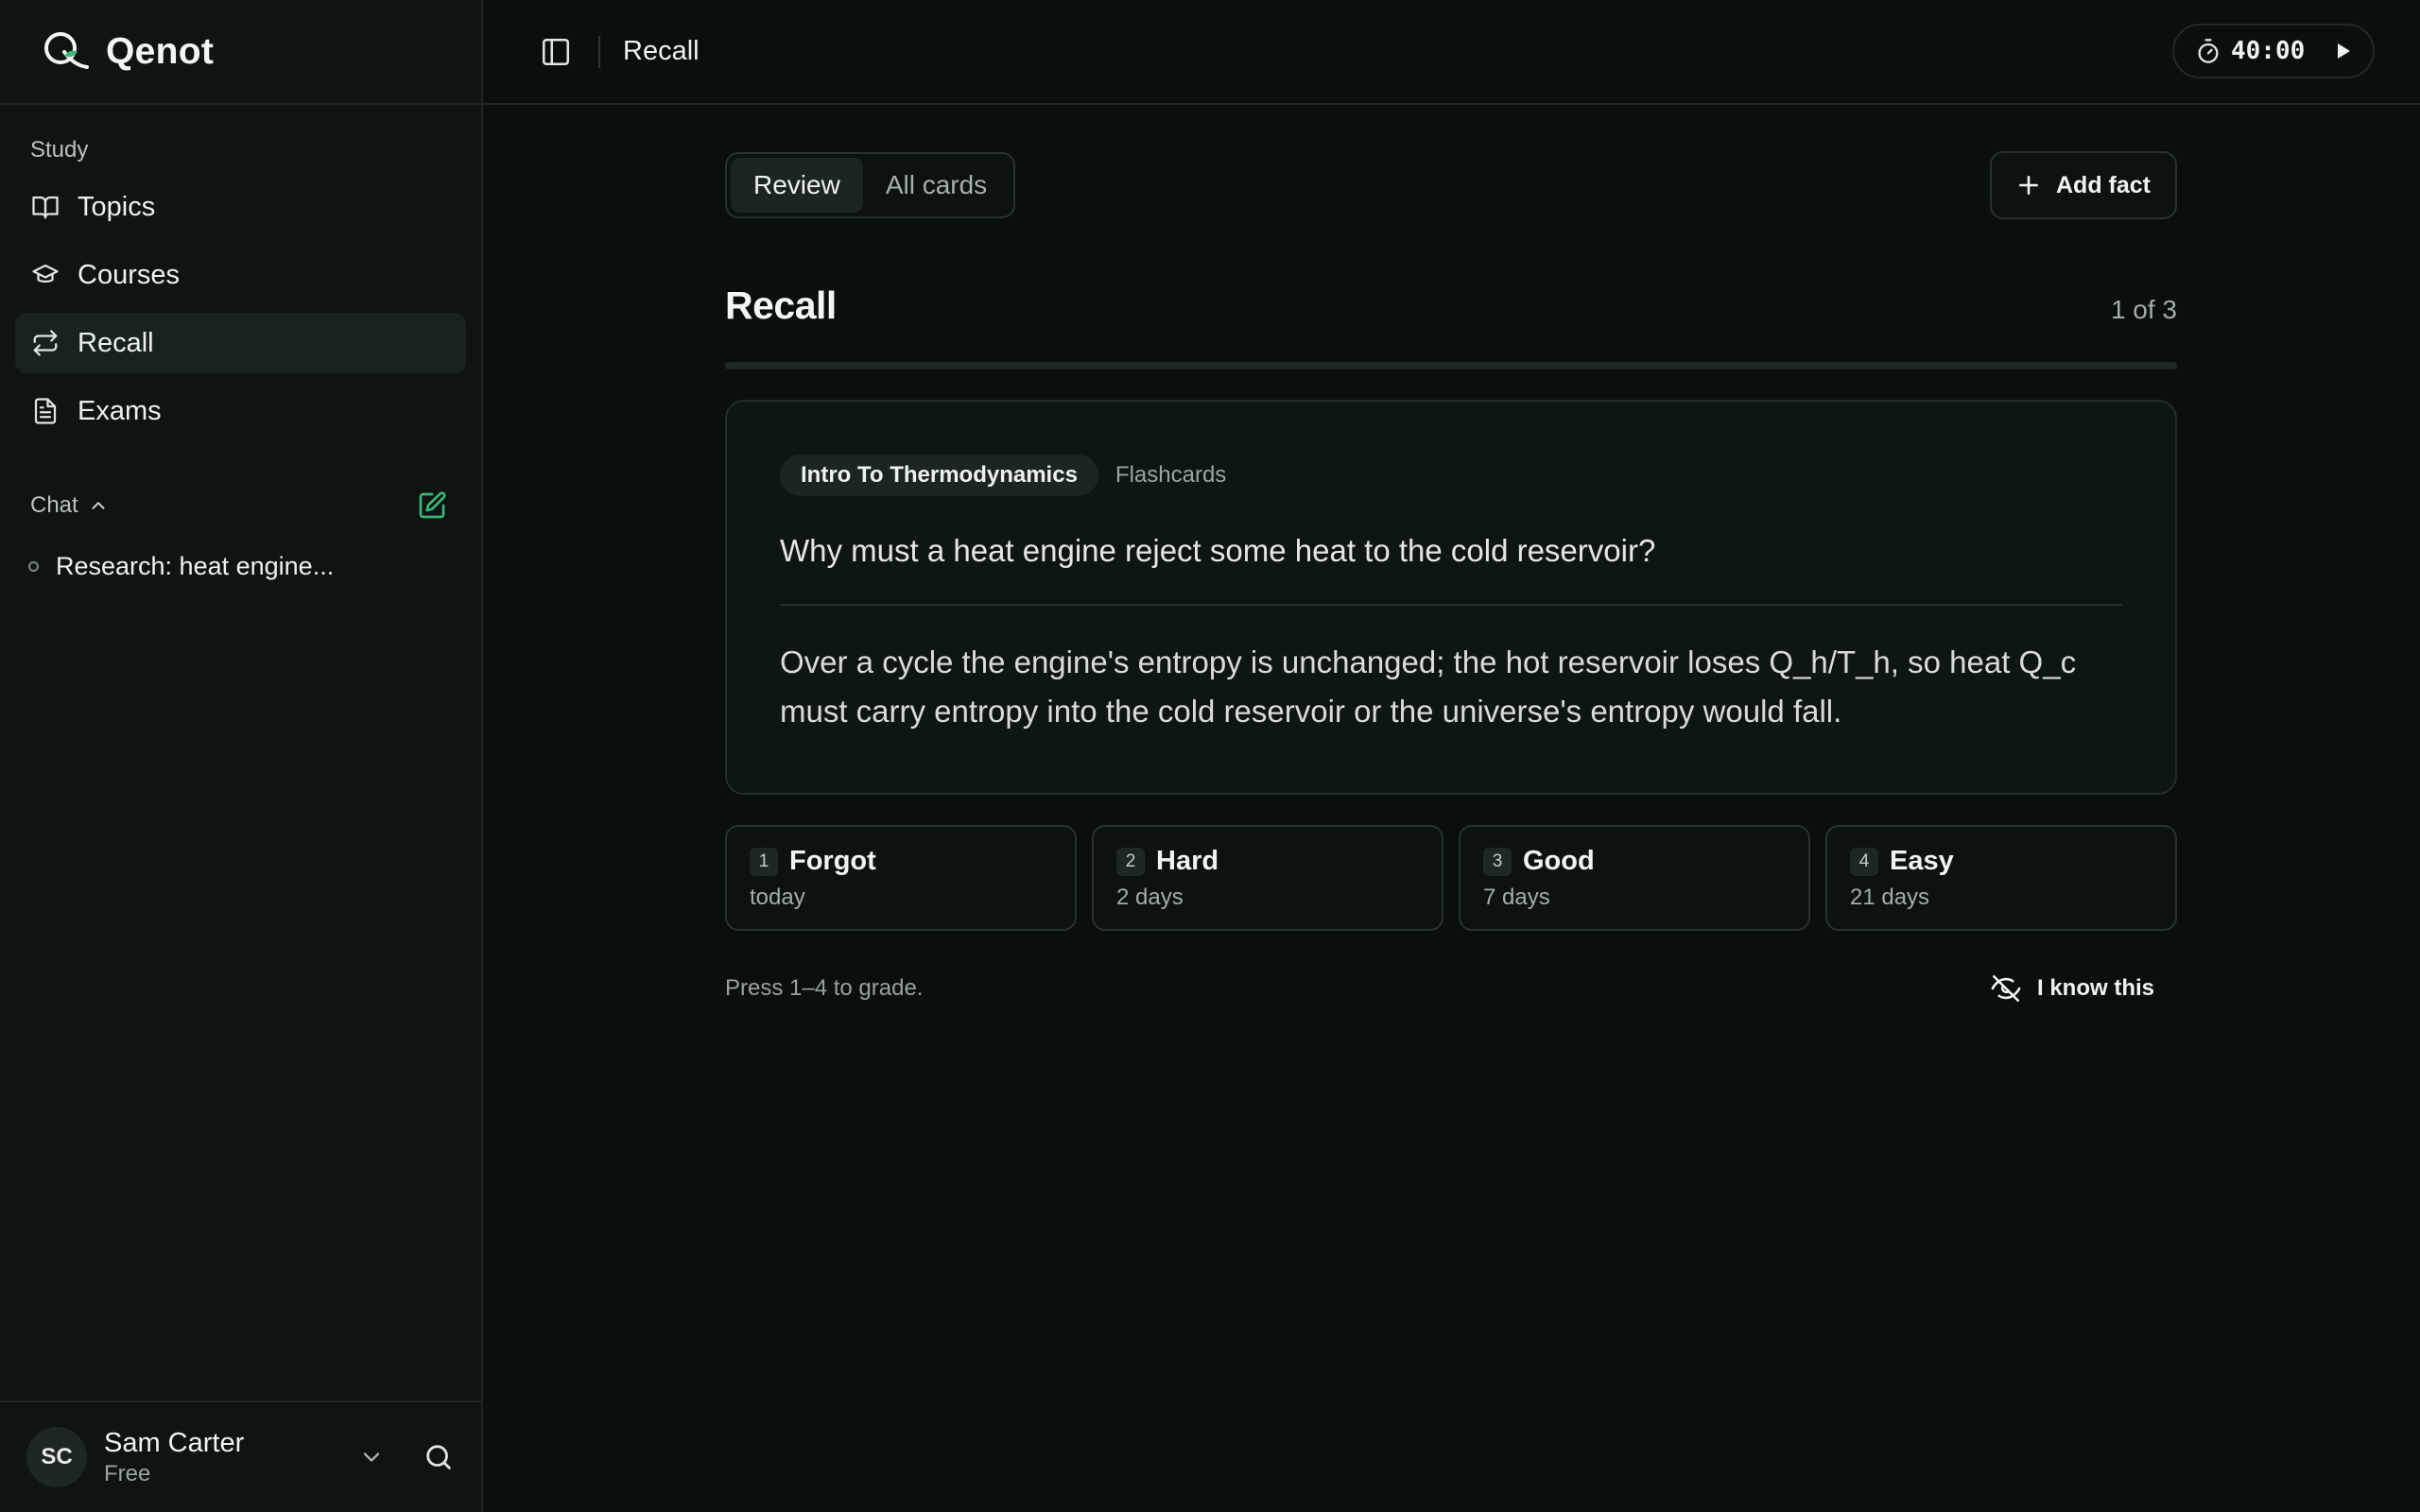 The width and height of the screenshot is (2420, 1512). Describe the element at coordinates (1130, 861) in the screenshot. I see `grade-shortcut-key: 2` at that location.